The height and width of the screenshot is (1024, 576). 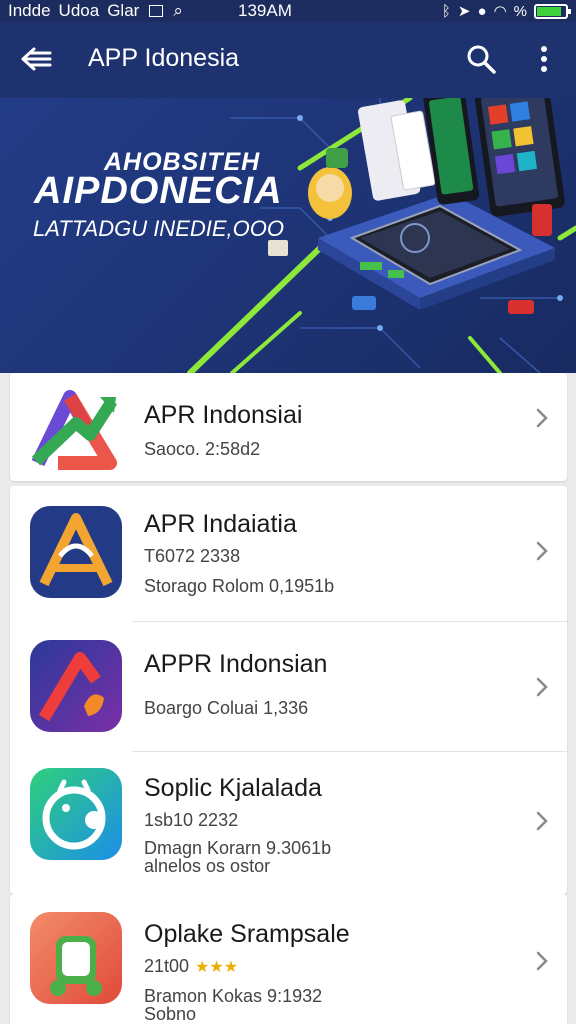 What do you see at coordinates (223, 415) in the screenshot?
I see `app-name: APR Indonsiai` at bounding box center [223, 415].